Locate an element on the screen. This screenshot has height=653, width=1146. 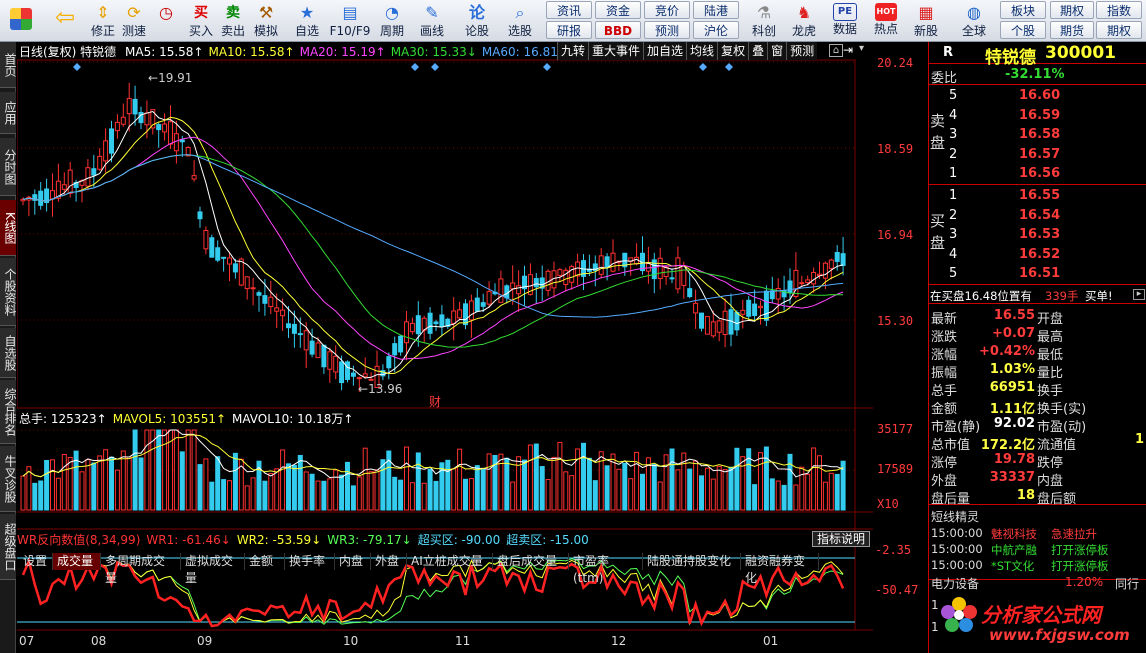
indicator-tab: 盘后成交量 is located at coordinates (531, 561).